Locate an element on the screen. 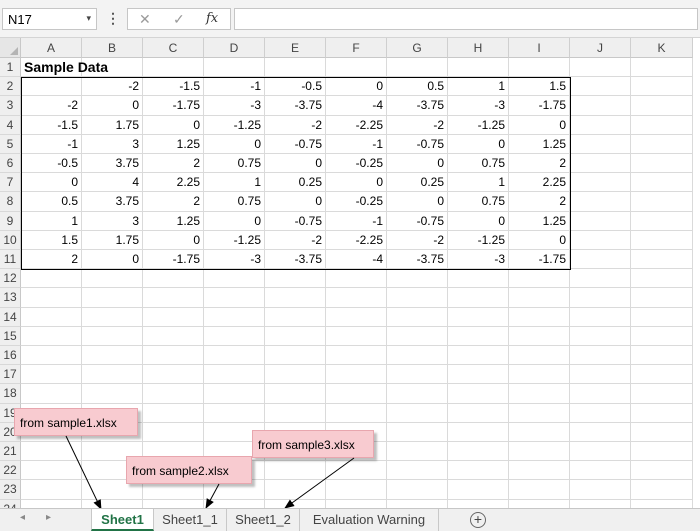  select-all-button is located at coordinates (10, 48).